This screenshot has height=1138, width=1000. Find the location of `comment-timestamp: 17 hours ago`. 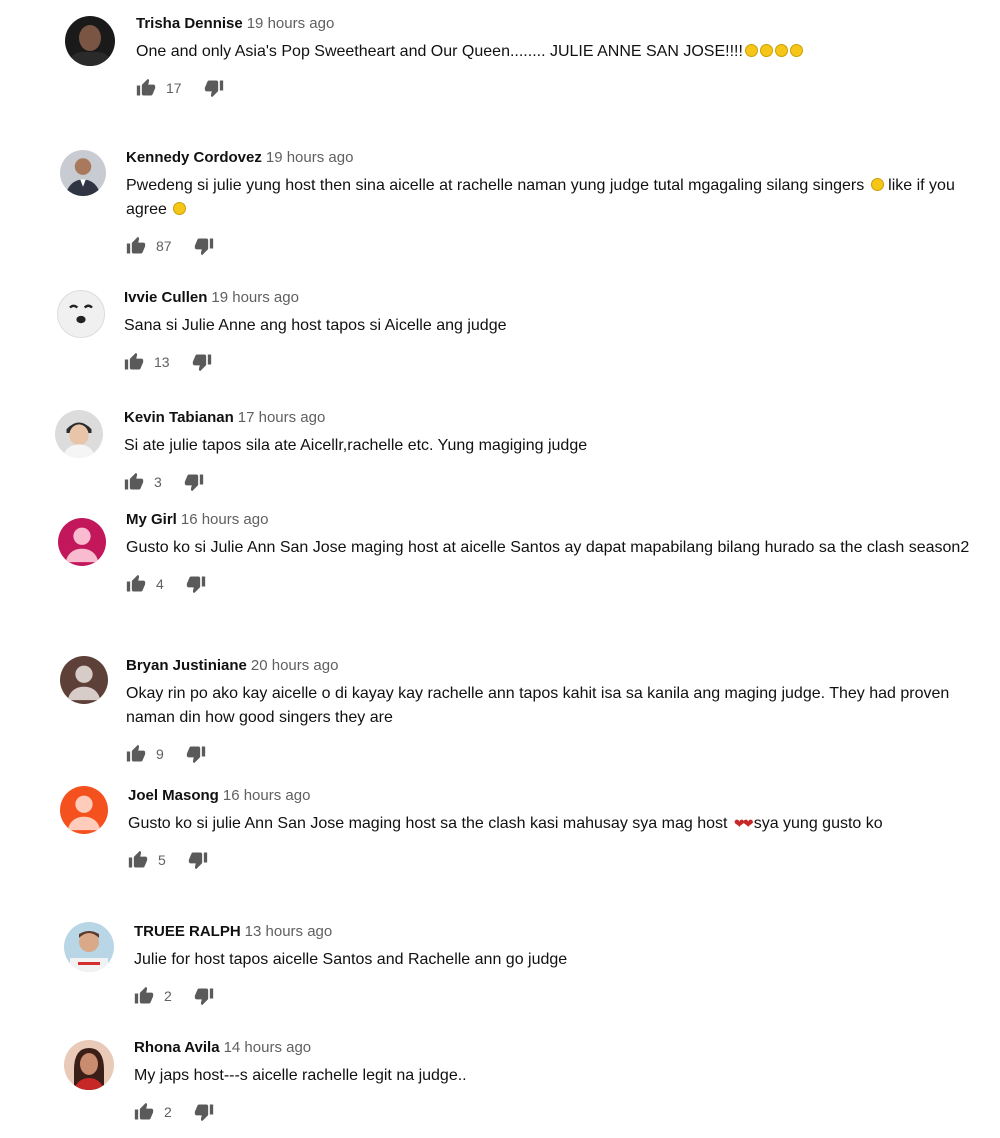

comment-timestamp: 17 hours ago is located at coordinates (282, 417).